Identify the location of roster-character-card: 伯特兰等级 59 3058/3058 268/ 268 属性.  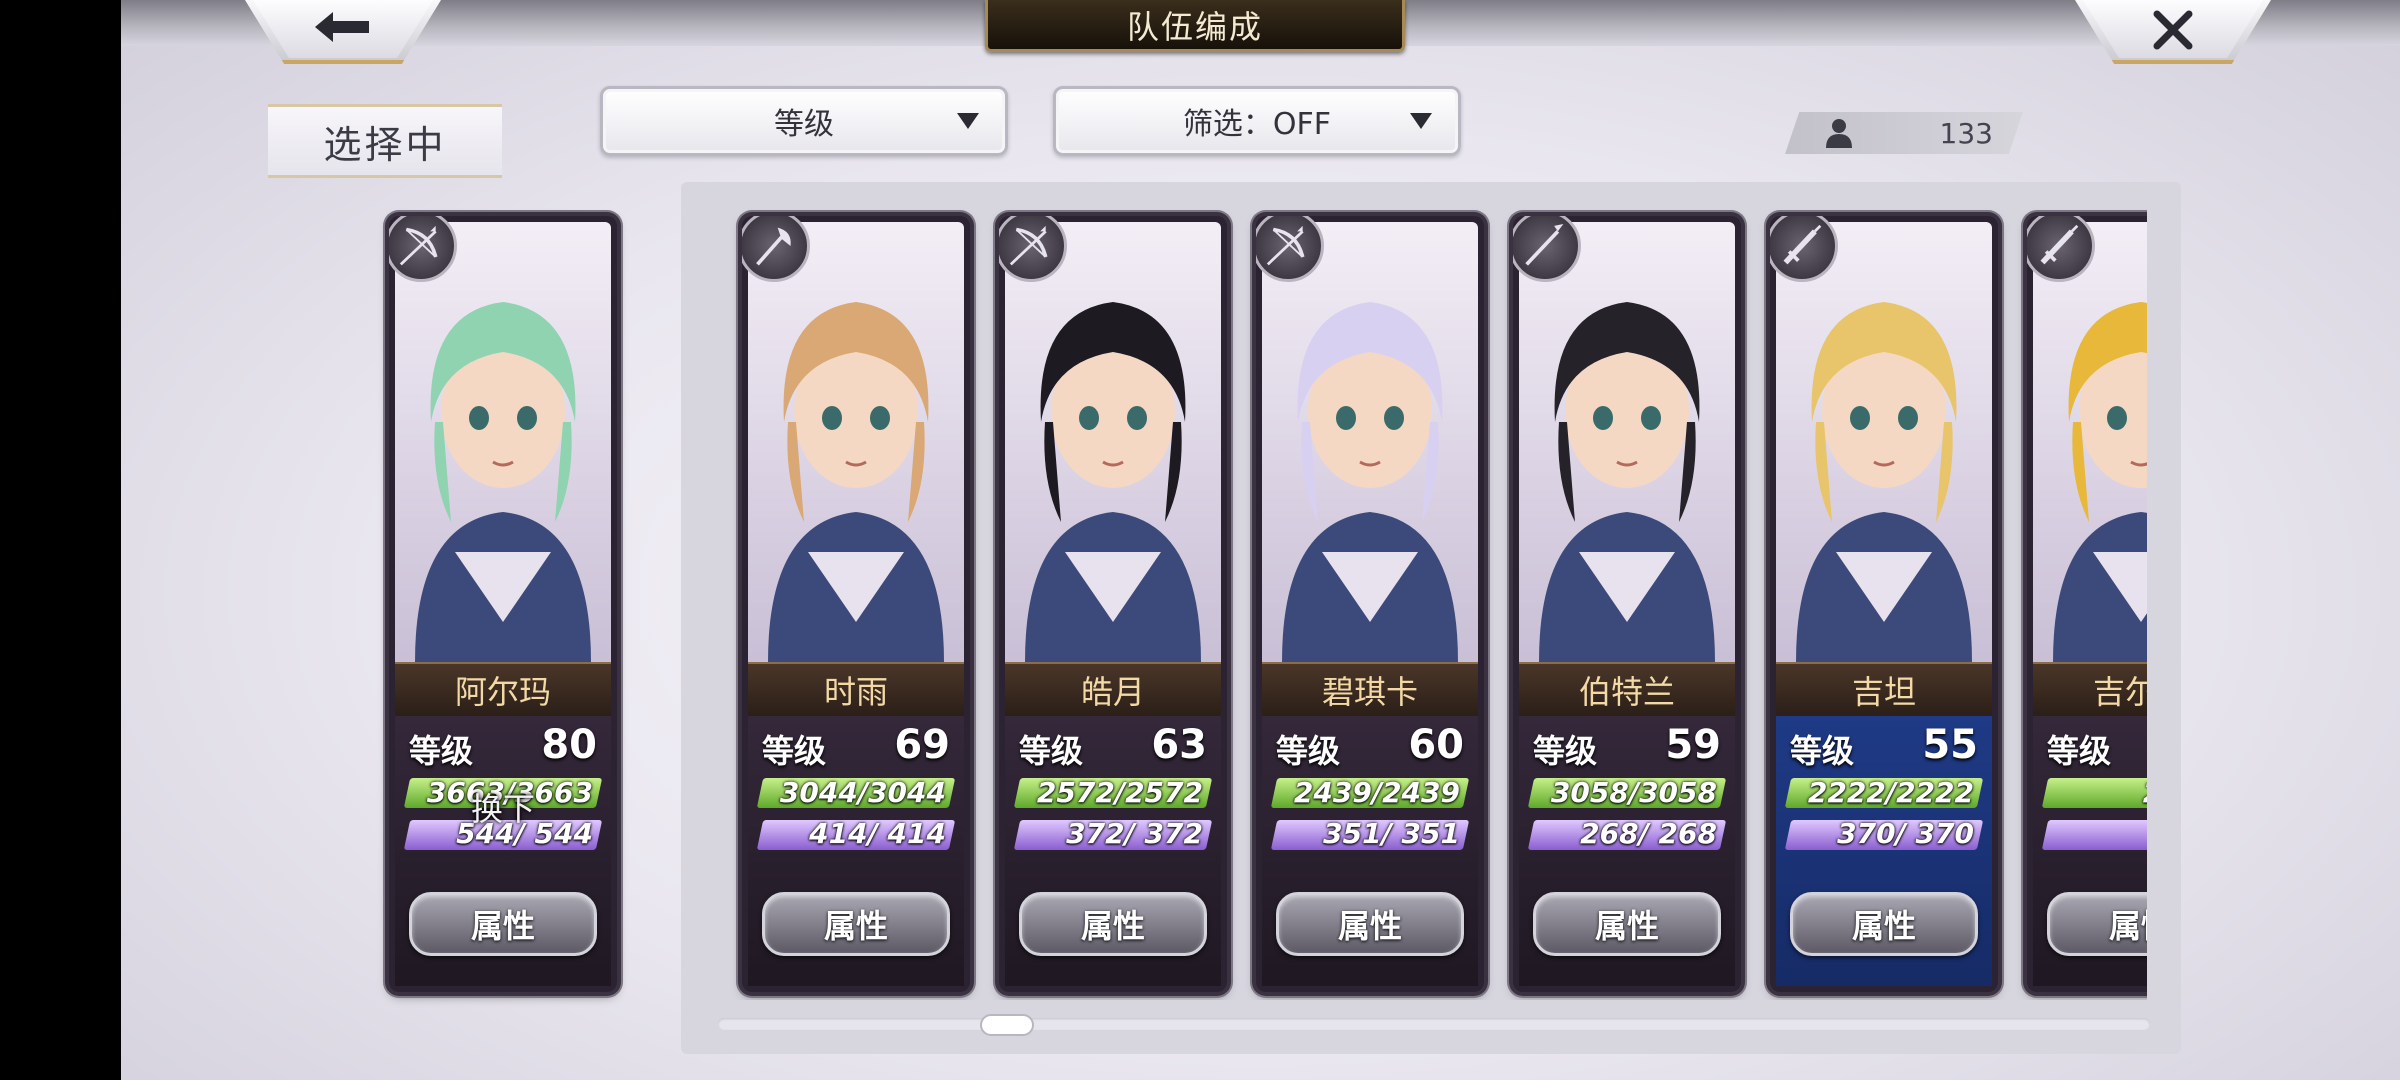
(1627, 604).